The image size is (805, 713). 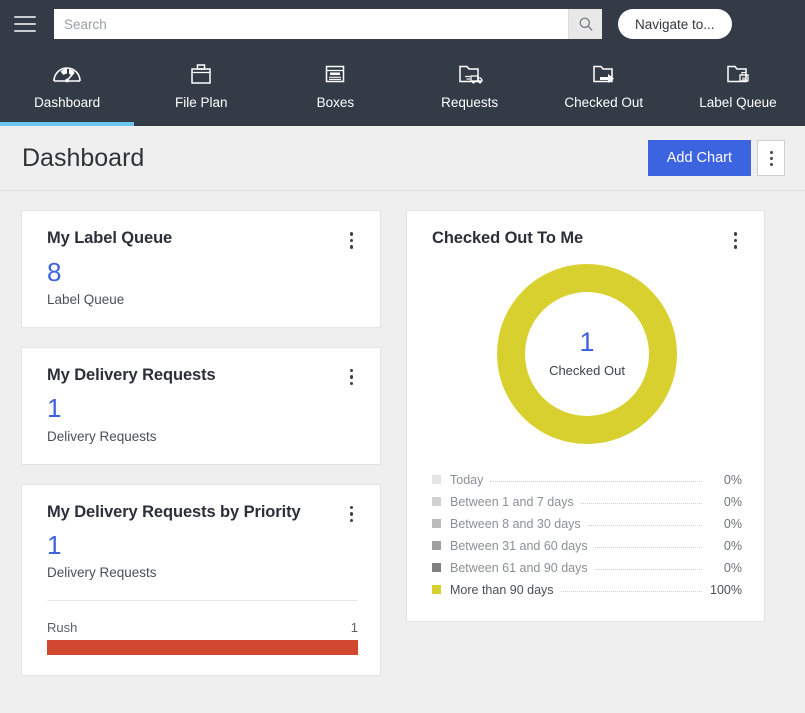 I want to click on bar-value-label: 1, so click(x=354, y=628).